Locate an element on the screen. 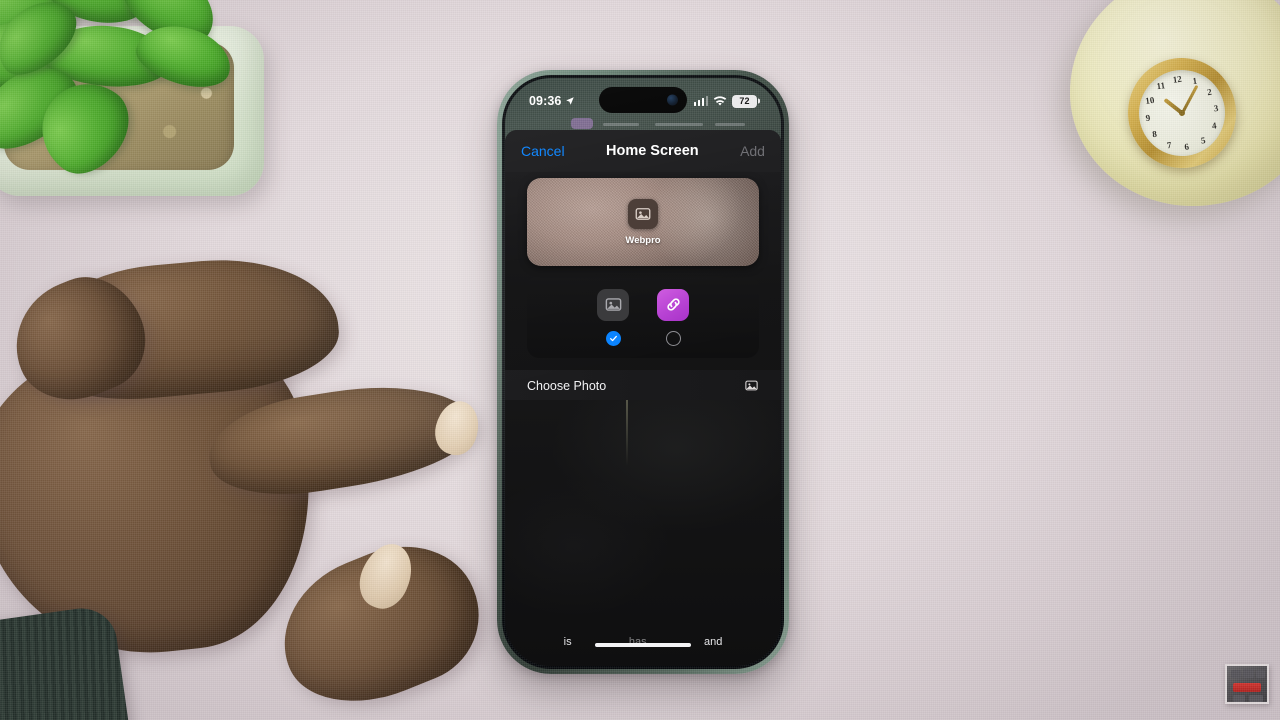 The height and width of the screenshot is (720, 1280). clock-numeral: 4 is located at coordinates (1214, 126).